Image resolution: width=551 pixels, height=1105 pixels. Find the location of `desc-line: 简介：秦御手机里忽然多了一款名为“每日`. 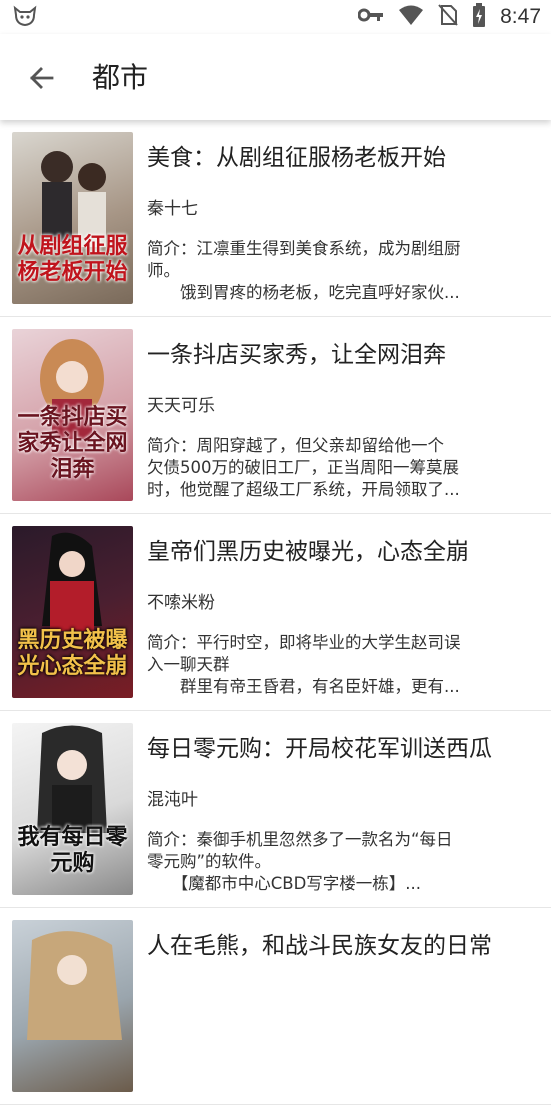

desc-line: 简介：秦御手机里忽然多了一款名为“每日 is located at coordinates (300, 839).